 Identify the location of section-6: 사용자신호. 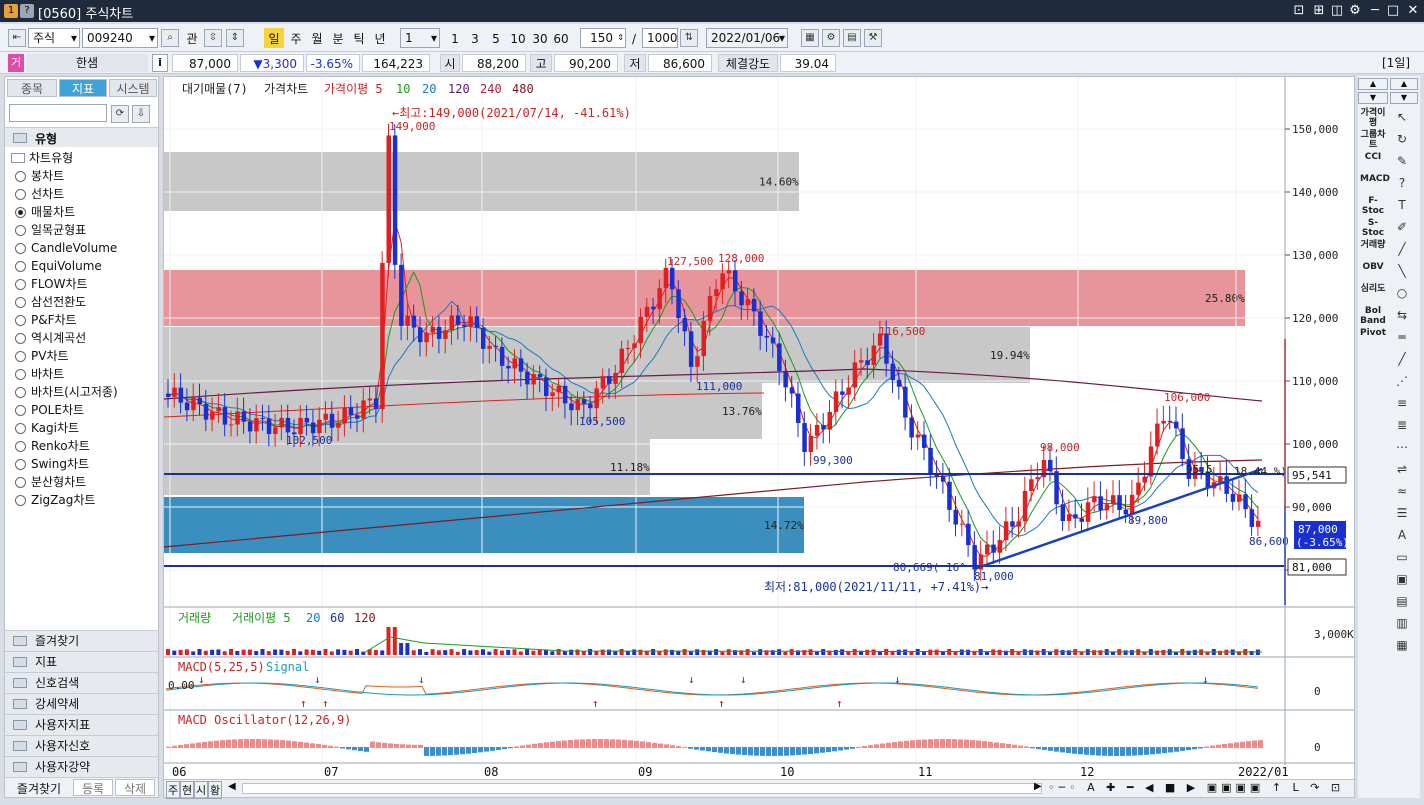
(81, 745).